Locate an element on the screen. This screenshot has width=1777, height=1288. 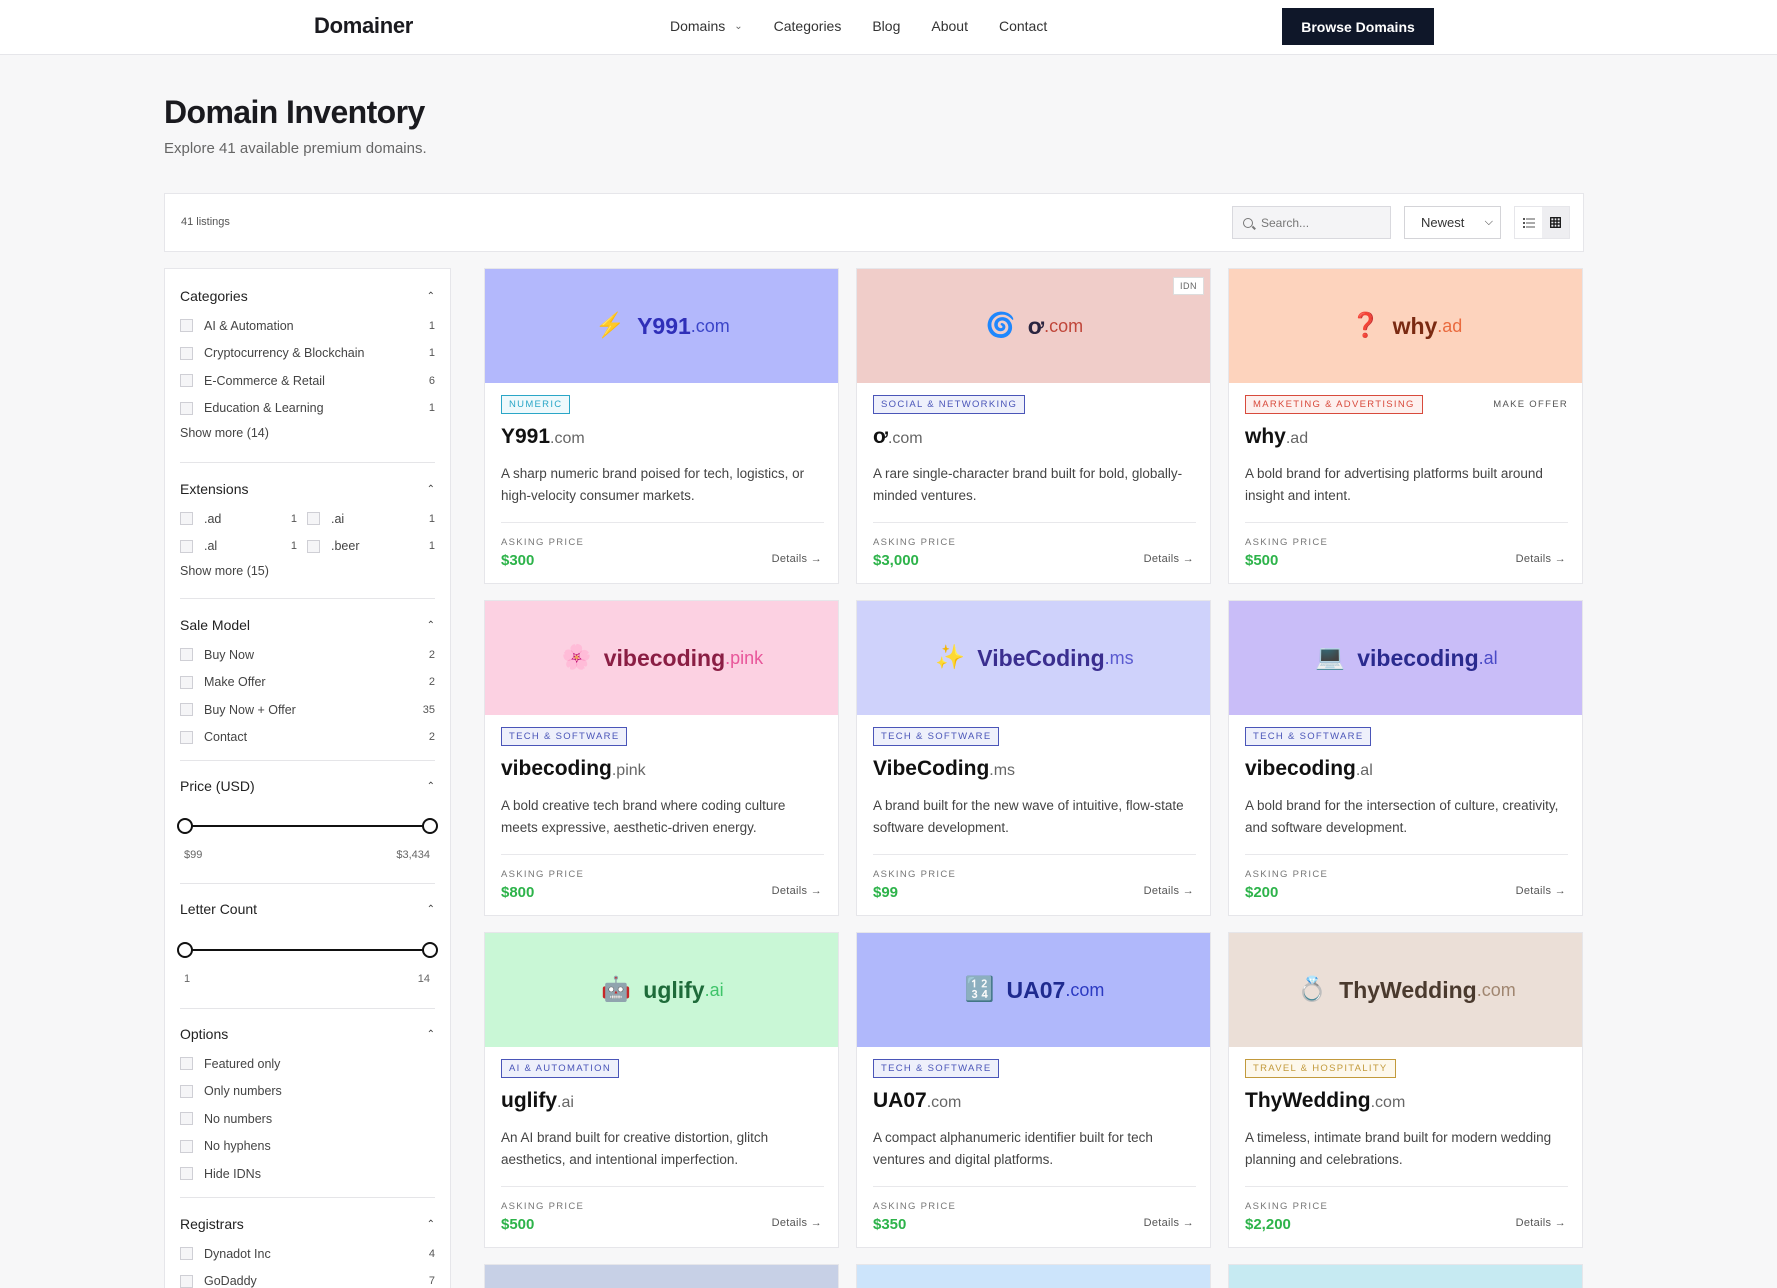
nav-domains: Domains ⌄ is located at coordinates (706, 26).